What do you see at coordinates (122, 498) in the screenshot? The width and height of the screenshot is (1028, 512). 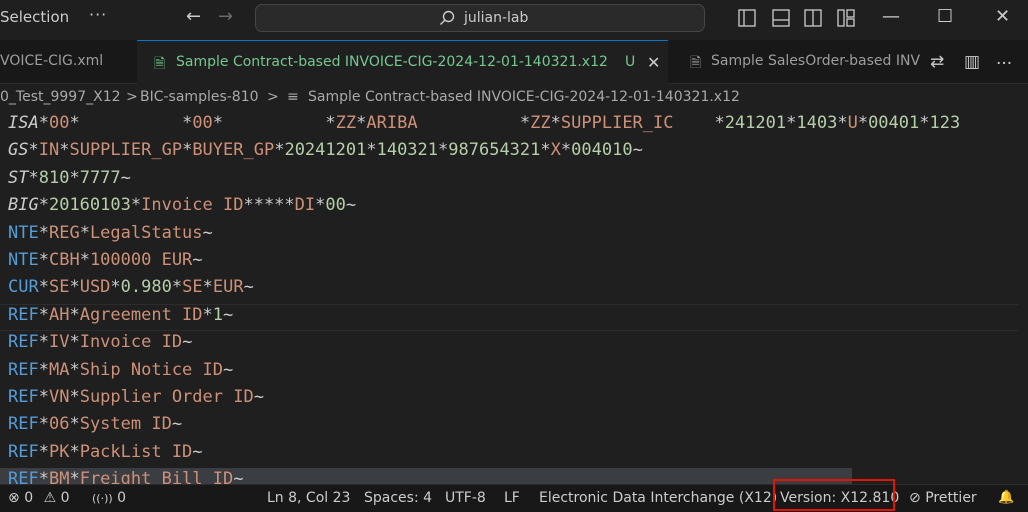 I see `ports-count: 0` at bounding box center [122, 498].